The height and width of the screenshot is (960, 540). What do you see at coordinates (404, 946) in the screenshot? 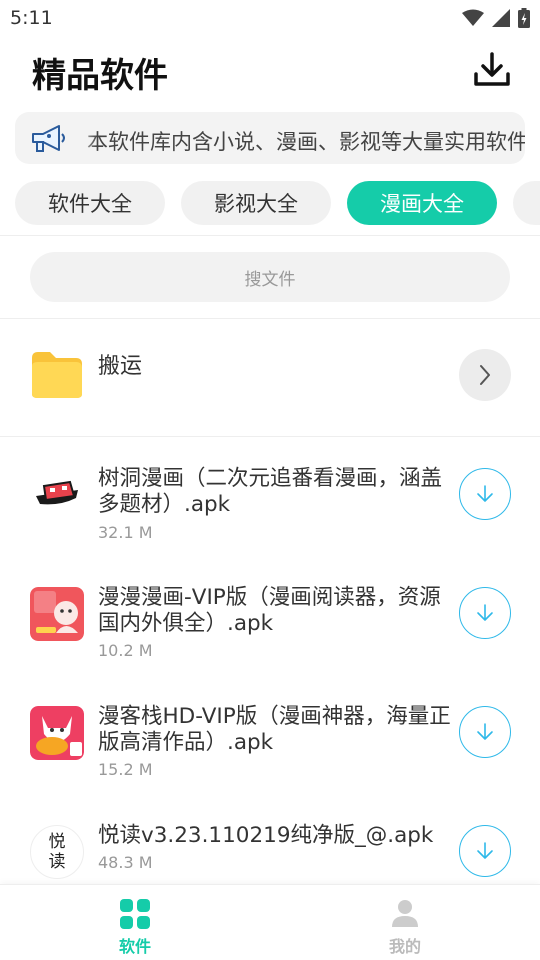
I see `nav-mine-label: 我的` at bounding box center [404, 946].